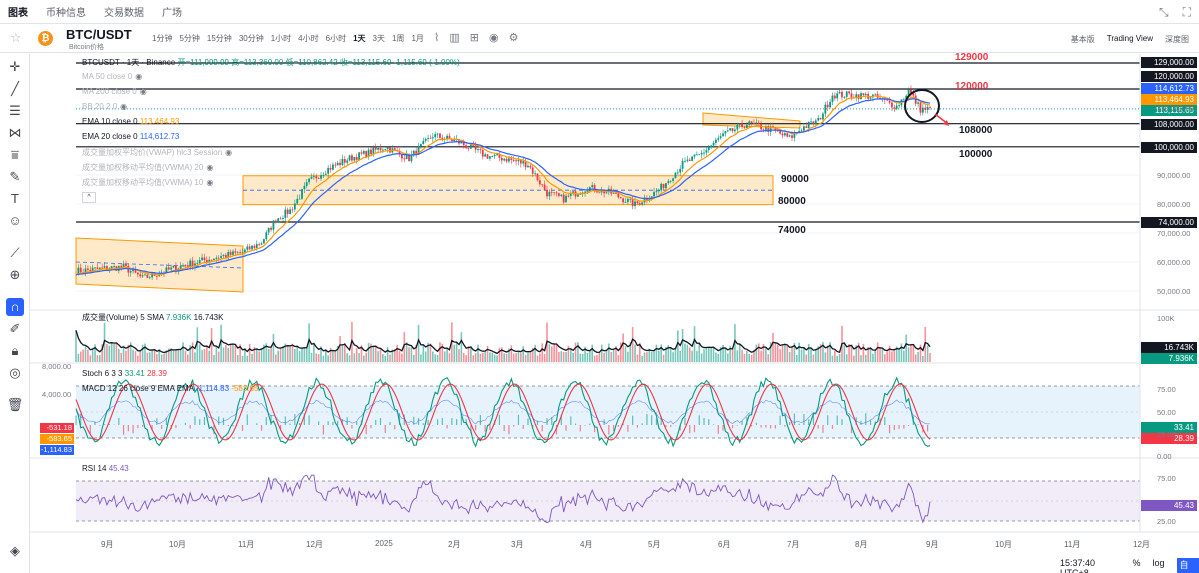 This screenshot has width=1199, height=573. Describe the element at coordinates (314, 544) in the screenshot. I see `time-label-dec: 12月` at that location.